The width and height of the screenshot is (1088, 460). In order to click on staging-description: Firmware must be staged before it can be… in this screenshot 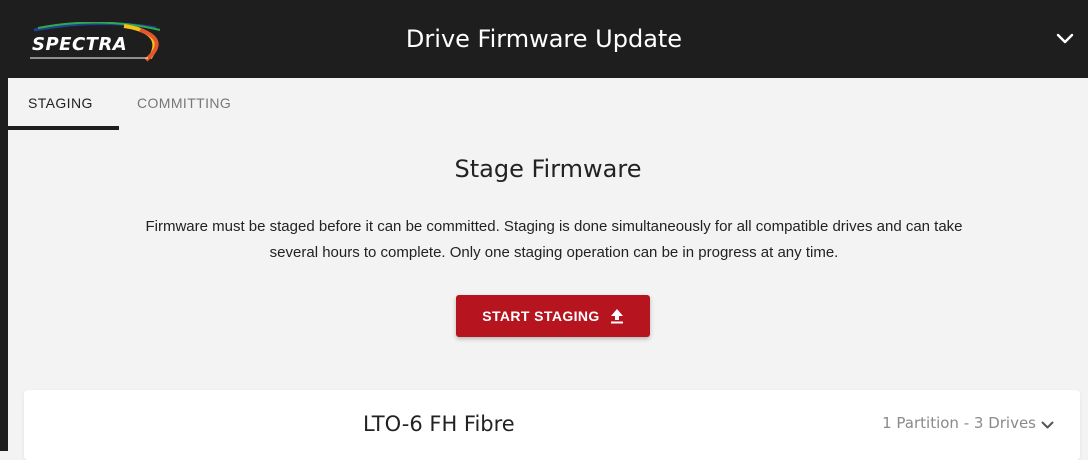, I will do `click(554, 240)`.